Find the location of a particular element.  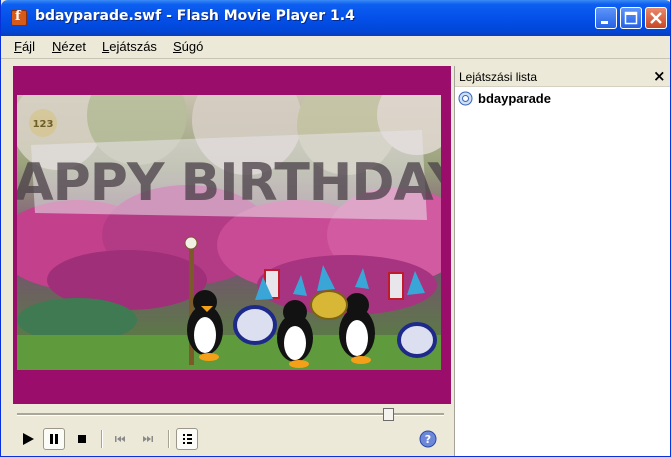

maximize-button is located at coordinates (631, 18).